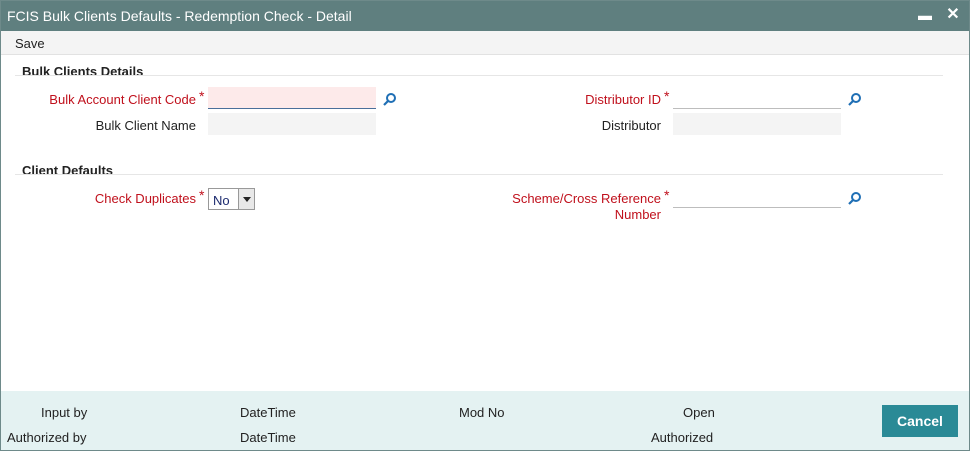  I want to click on bulk-account-client-code-label: Bulk Account Client Code, so click(122, 99).